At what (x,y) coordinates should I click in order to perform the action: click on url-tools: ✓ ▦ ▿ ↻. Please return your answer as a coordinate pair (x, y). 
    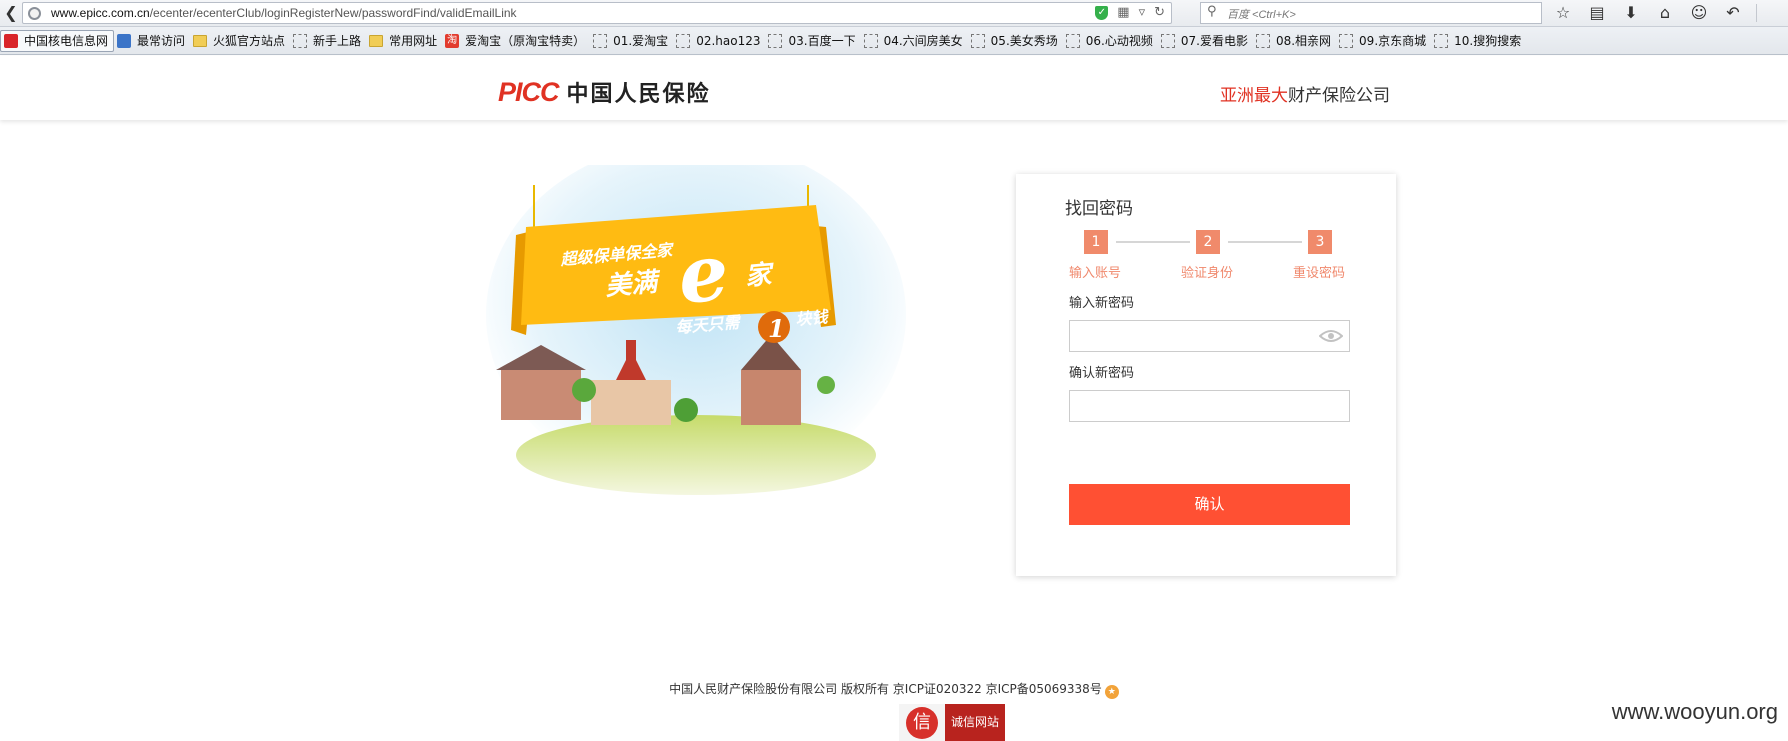
    Looking at the image, I should click on (1130, 12).